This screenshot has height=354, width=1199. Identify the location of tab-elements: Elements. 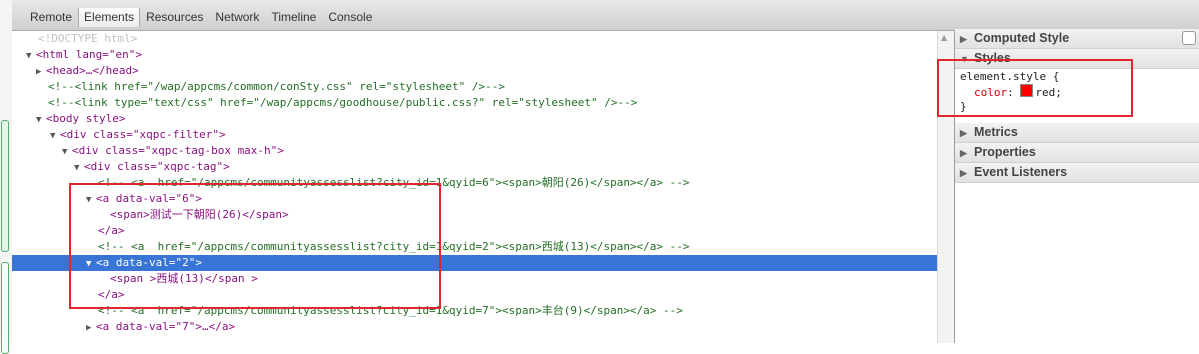
(109, 17).